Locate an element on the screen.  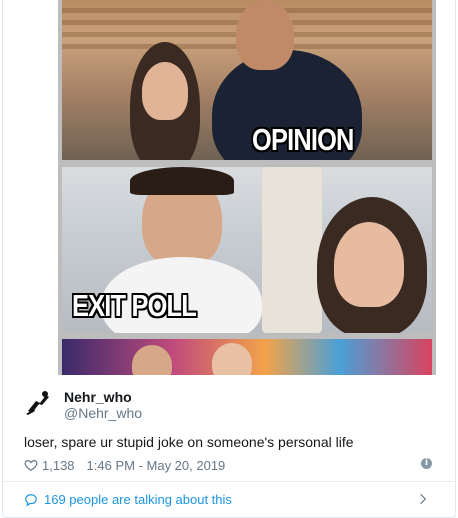
avatar-silhouette-icon is located at coordinates (38, 403).